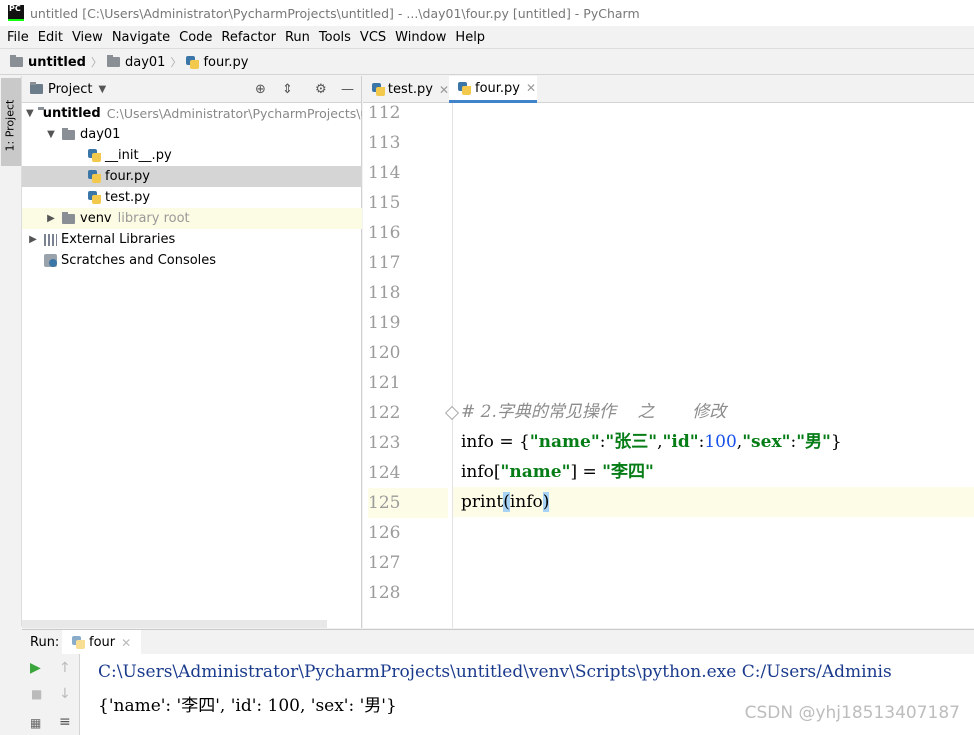  Describe the element at coordinates (384, 203) in the screenshot. I see `line-number: 115` at that location.